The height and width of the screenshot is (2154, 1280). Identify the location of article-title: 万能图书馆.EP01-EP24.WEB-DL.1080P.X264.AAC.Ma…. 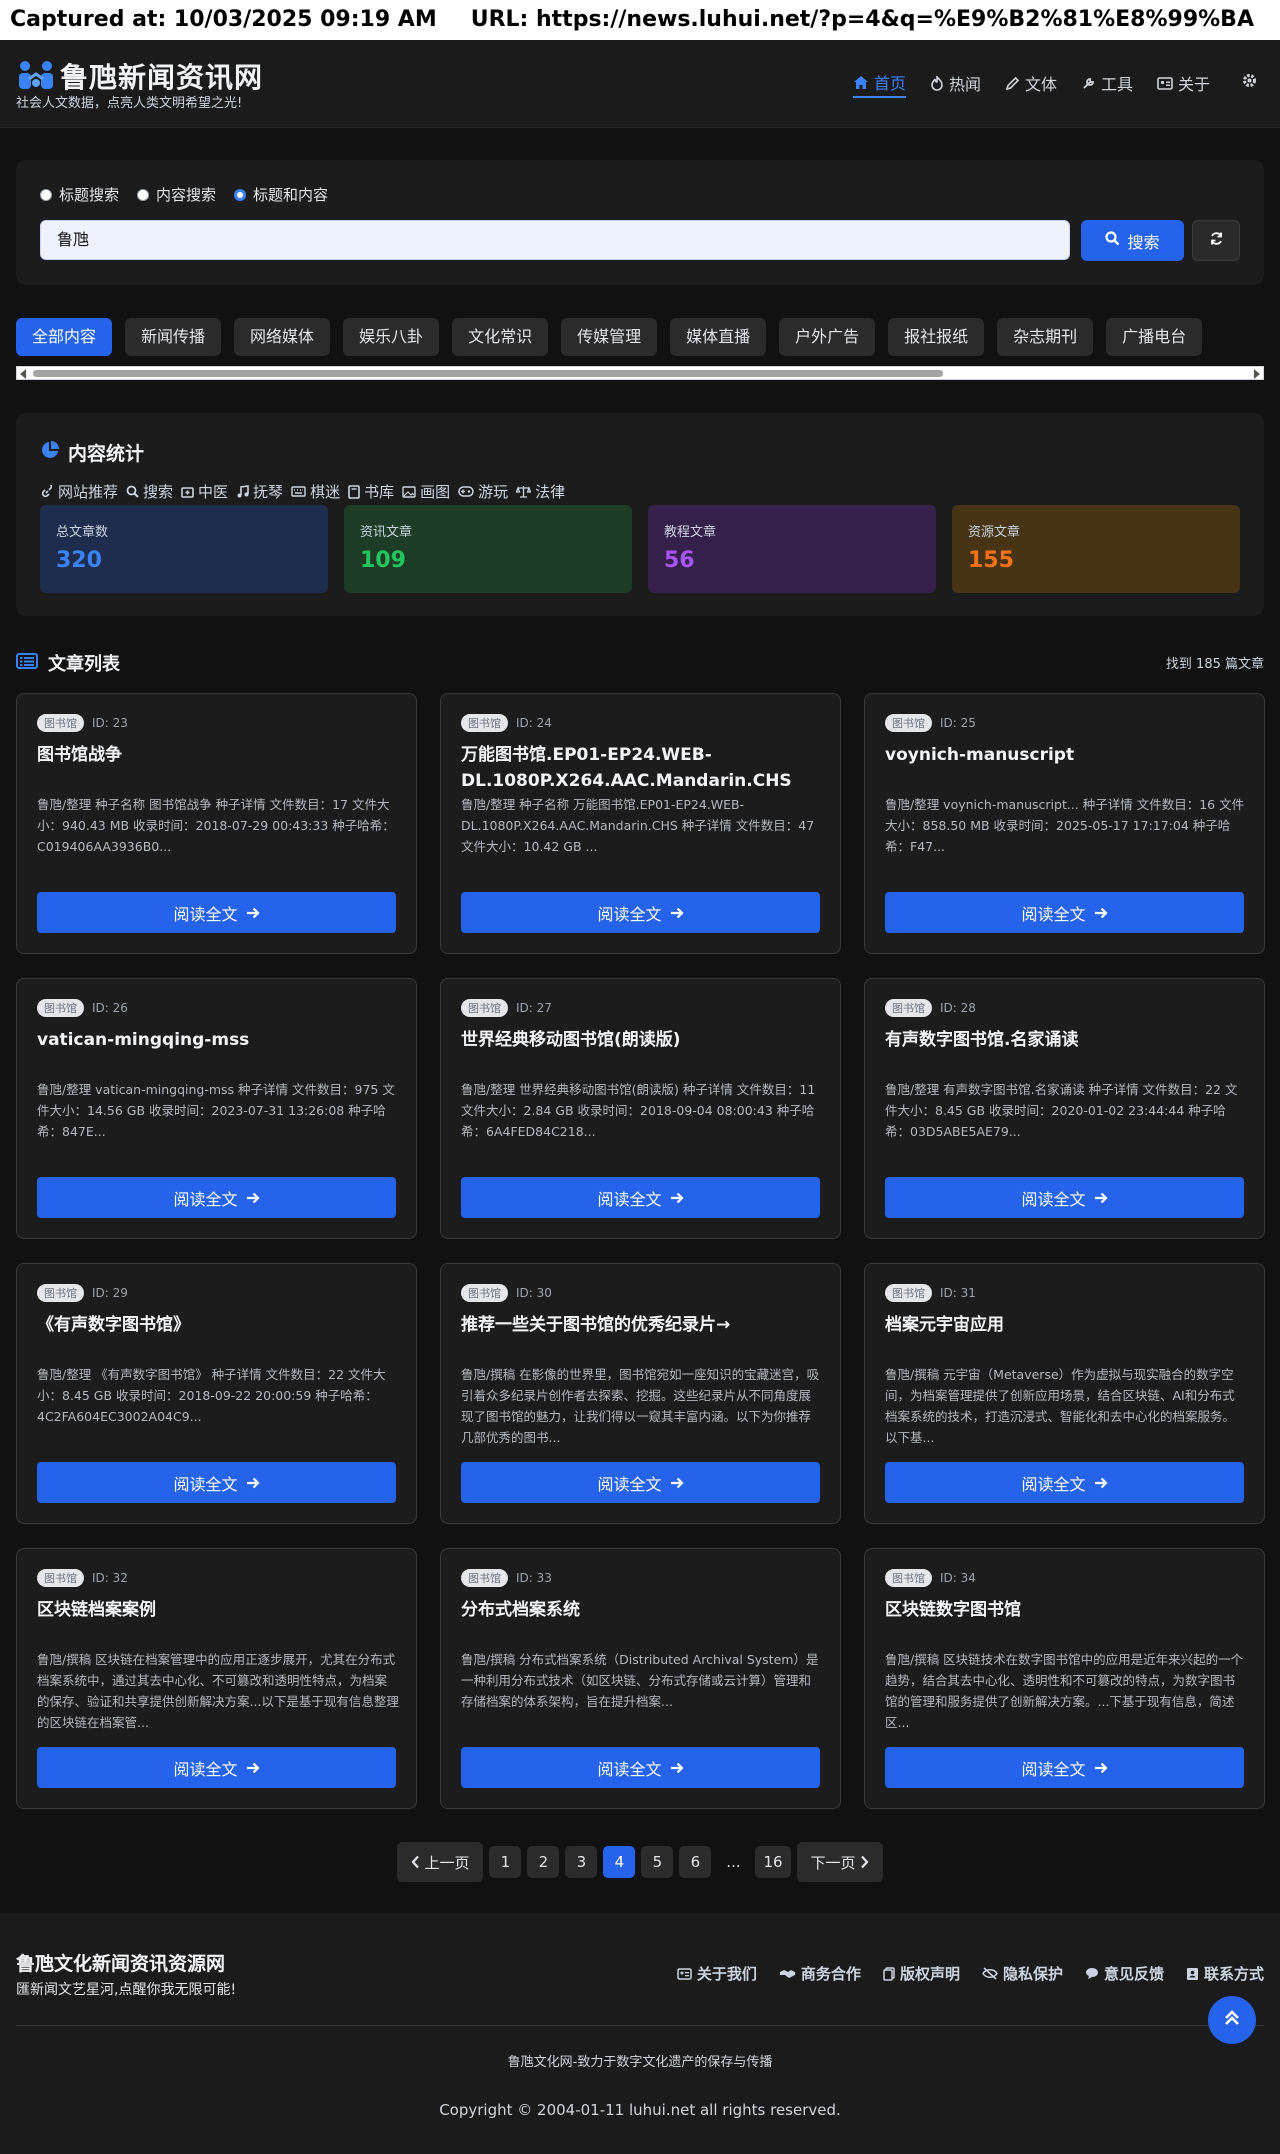
(642, 768).